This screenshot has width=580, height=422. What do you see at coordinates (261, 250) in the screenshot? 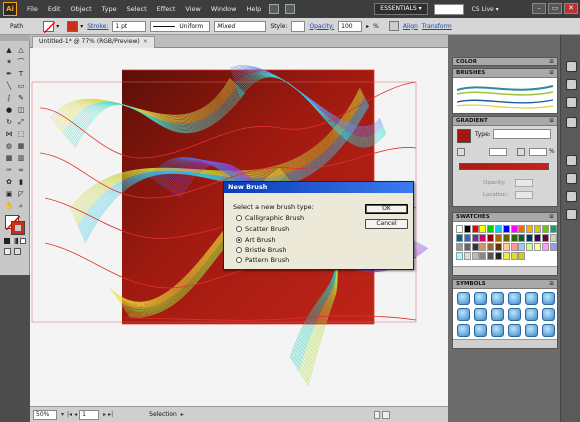
I see `radio-bristle-brush: Bristle Brush` at bounding box center [261, 250].